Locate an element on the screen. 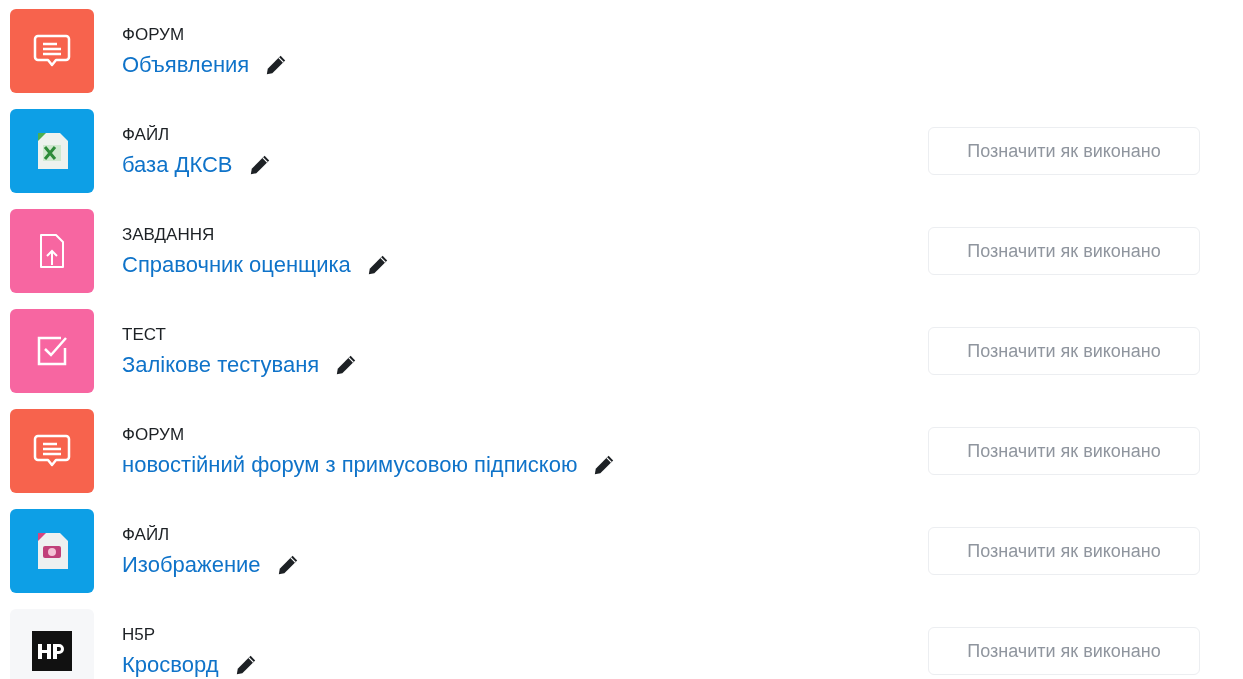 The height and width of the screenshot is (679, 1243). activity-name-link: Объявления is located at coordinates (186, 64).